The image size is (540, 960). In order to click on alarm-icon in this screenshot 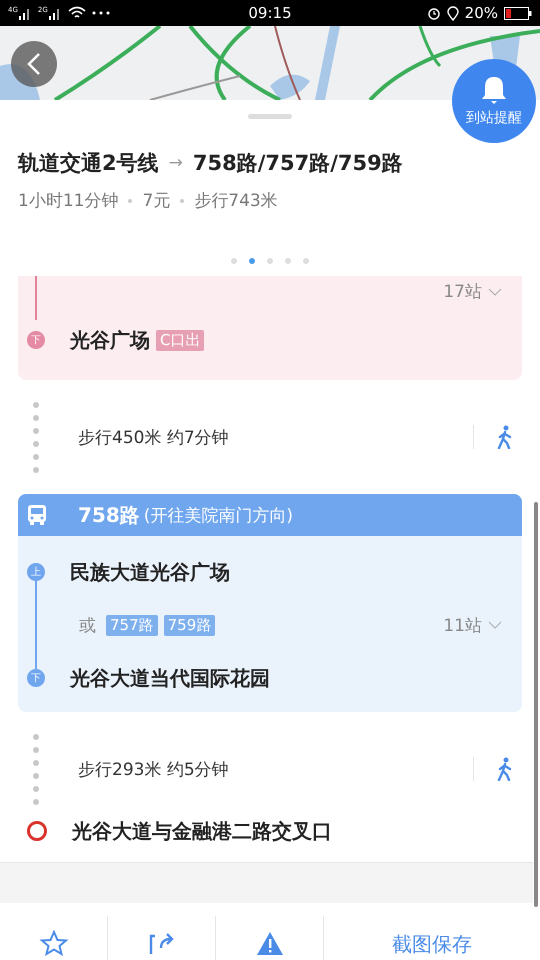, I will do `click(433, 13)`.